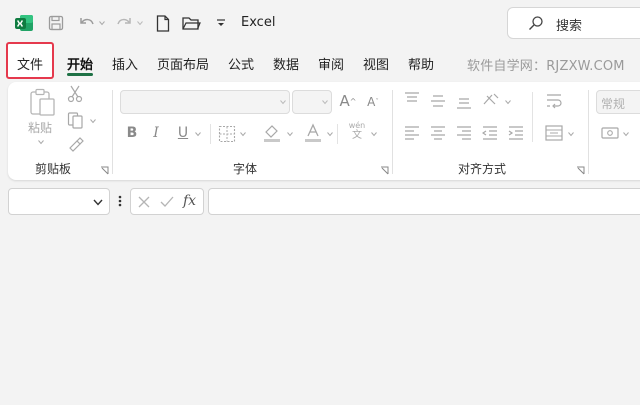 Image resolution: width=640 pixels, height=405 pixels. I want to click on copy-icon, so click(76, 120).